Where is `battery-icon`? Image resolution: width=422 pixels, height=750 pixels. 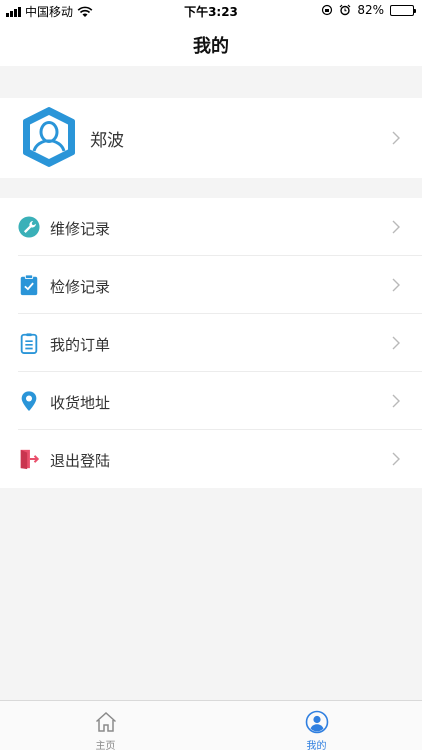 battery-icon is located at coordinates (403, 10).